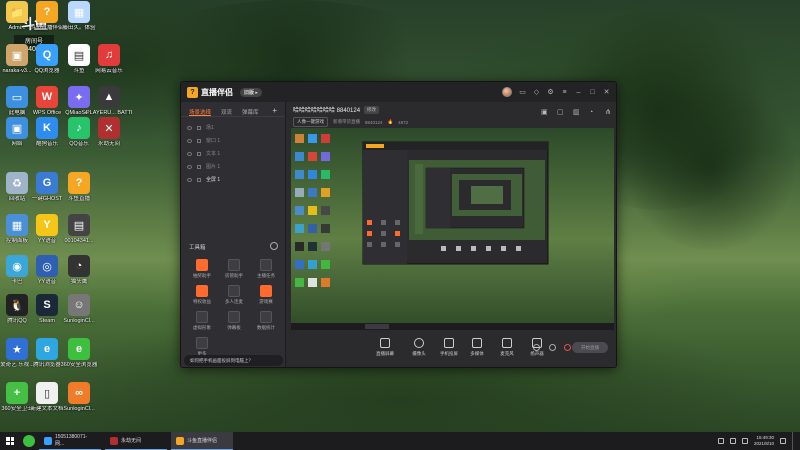  Describe the element at coordinates (250, 112) in the screenshot. I see `tab-danmu: 弹幕库` at that location.